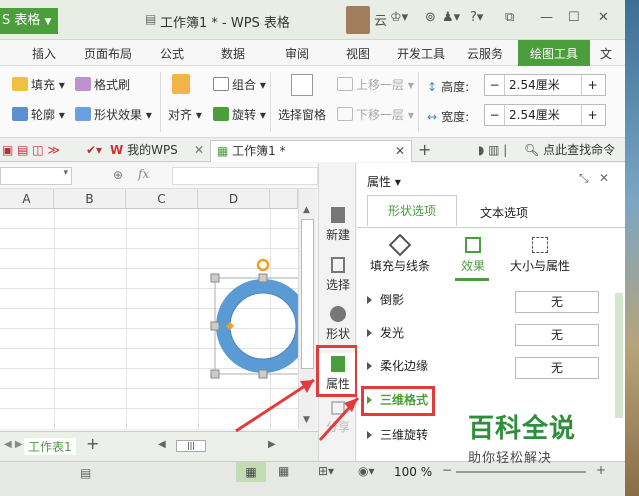 This screenshot has height=496, width=639. What do you see at coordinates (312, 478) in the screenshot?
I see `status-bar: ▤ ▦ ▦ ⊞▾ ◉▾ 100 % − +` at bounding box center [312, 478].